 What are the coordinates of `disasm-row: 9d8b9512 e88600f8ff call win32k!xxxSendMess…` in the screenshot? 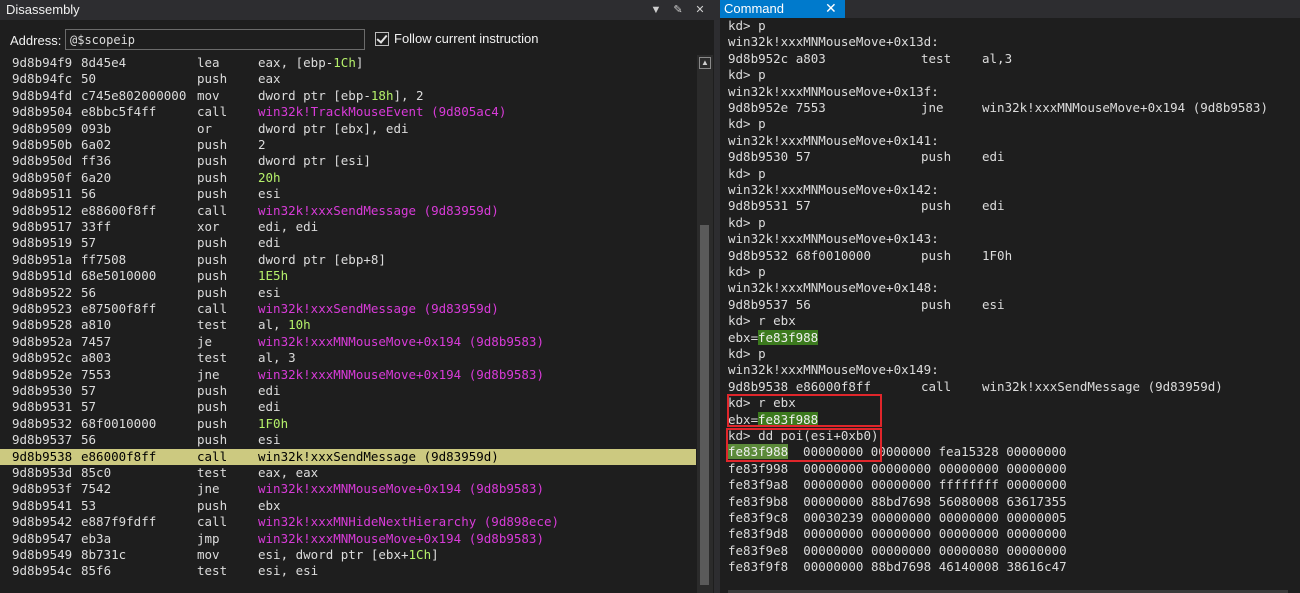 It's located at (348, 211).